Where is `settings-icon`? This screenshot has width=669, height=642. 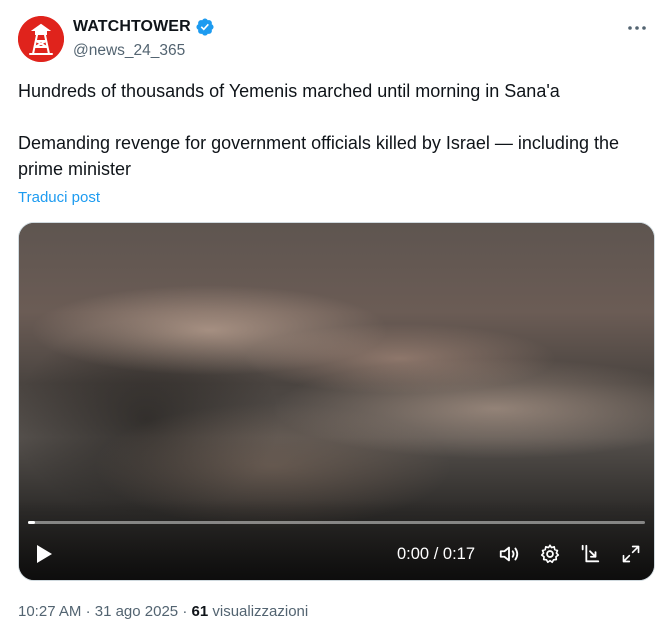
settings-icon is located at coordinates (550, 554).